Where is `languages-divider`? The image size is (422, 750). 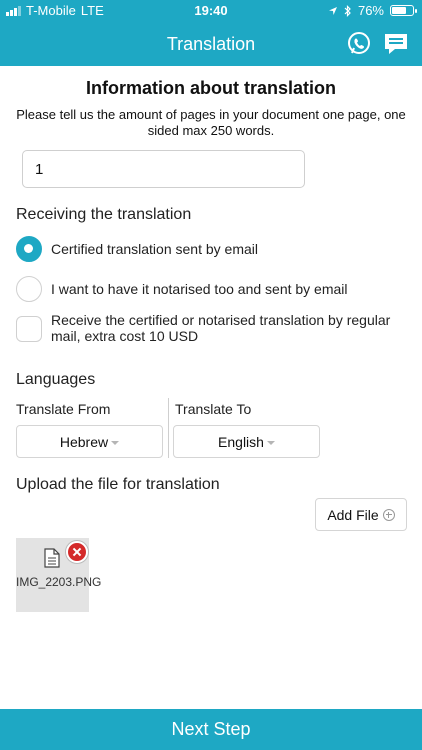
languages-divider is located at coordinates (168, 428).